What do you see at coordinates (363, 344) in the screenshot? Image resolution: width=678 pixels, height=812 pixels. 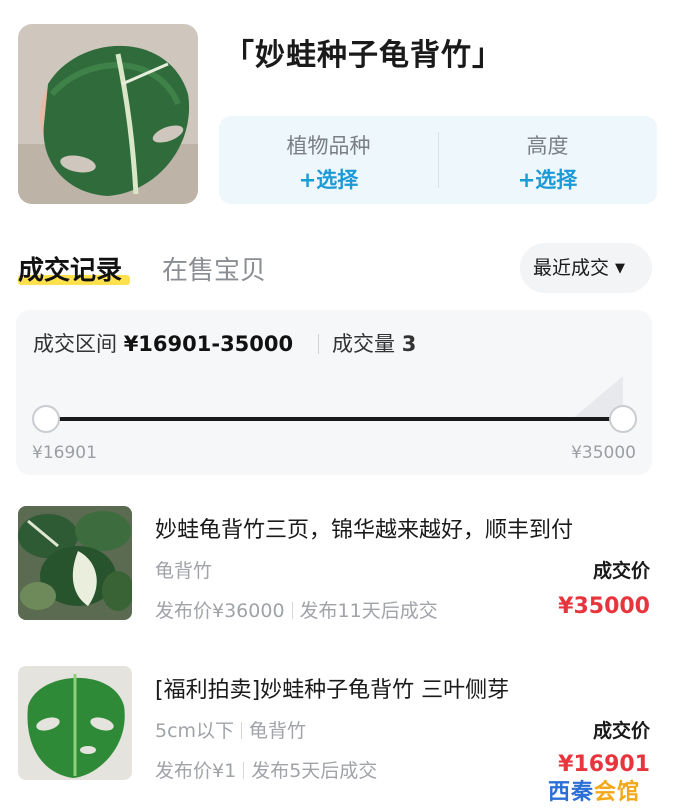 I see `volume-label: 成交量` at bounding box center [363, 344].